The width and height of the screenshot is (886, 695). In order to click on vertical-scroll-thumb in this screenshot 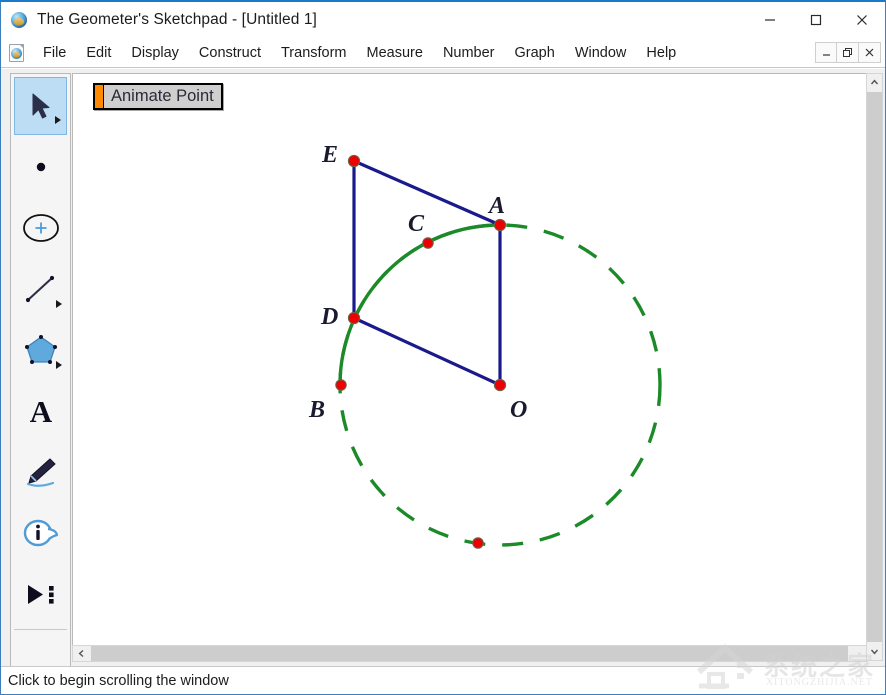, I will do `click(874, 367)`.